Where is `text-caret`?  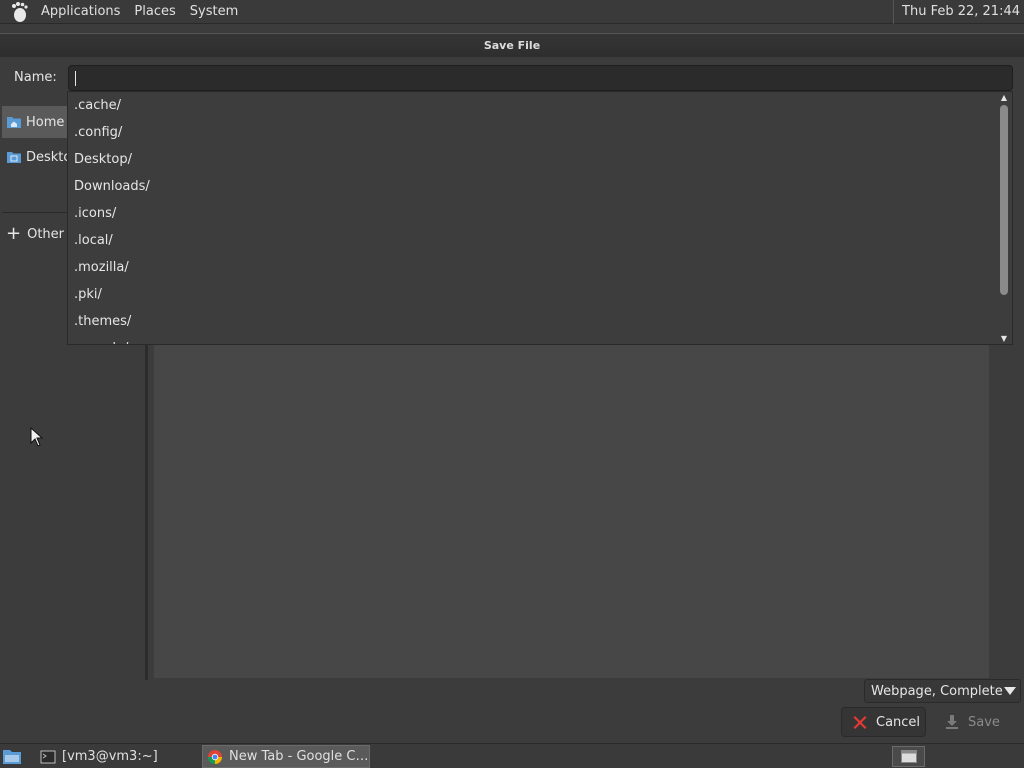
text-caret is located at coordinates (75, 78).